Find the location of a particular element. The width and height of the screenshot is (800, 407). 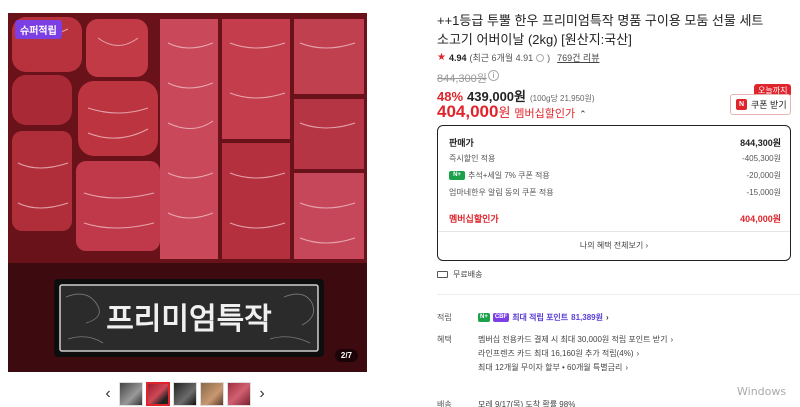

benefit-text: 멤버십 전용카드 결제 시 최대 30,000원 적립 포인트 받기 is located at coordinates (573, 339).